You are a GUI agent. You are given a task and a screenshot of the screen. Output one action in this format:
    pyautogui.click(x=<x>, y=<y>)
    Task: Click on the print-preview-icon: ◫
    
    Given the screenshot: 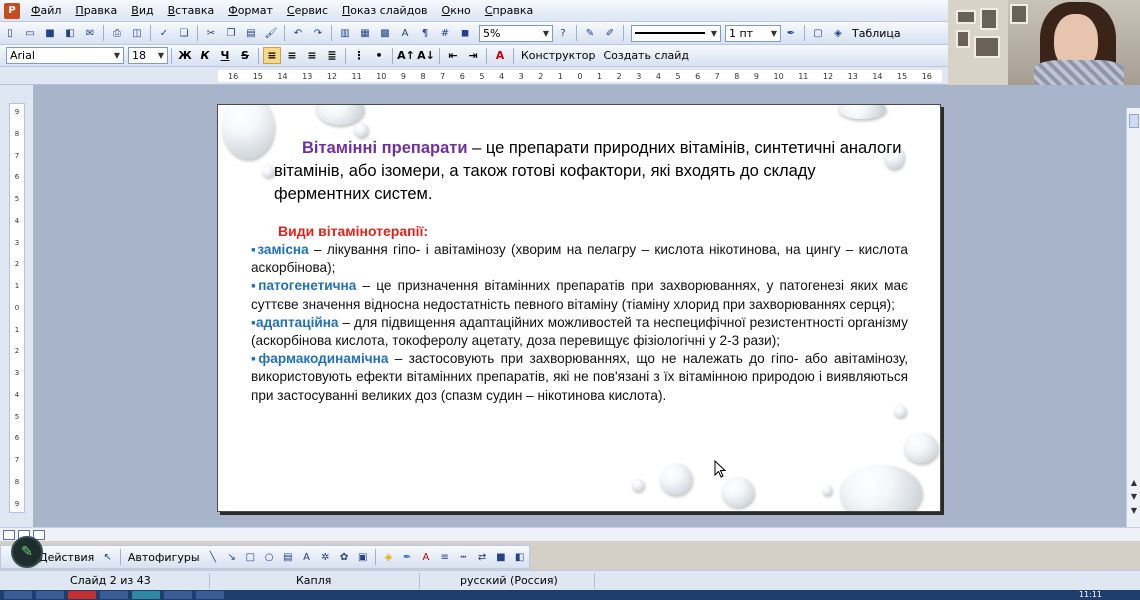 What is the action you would take?
    pyautogui.click(x=137, y=33)
    